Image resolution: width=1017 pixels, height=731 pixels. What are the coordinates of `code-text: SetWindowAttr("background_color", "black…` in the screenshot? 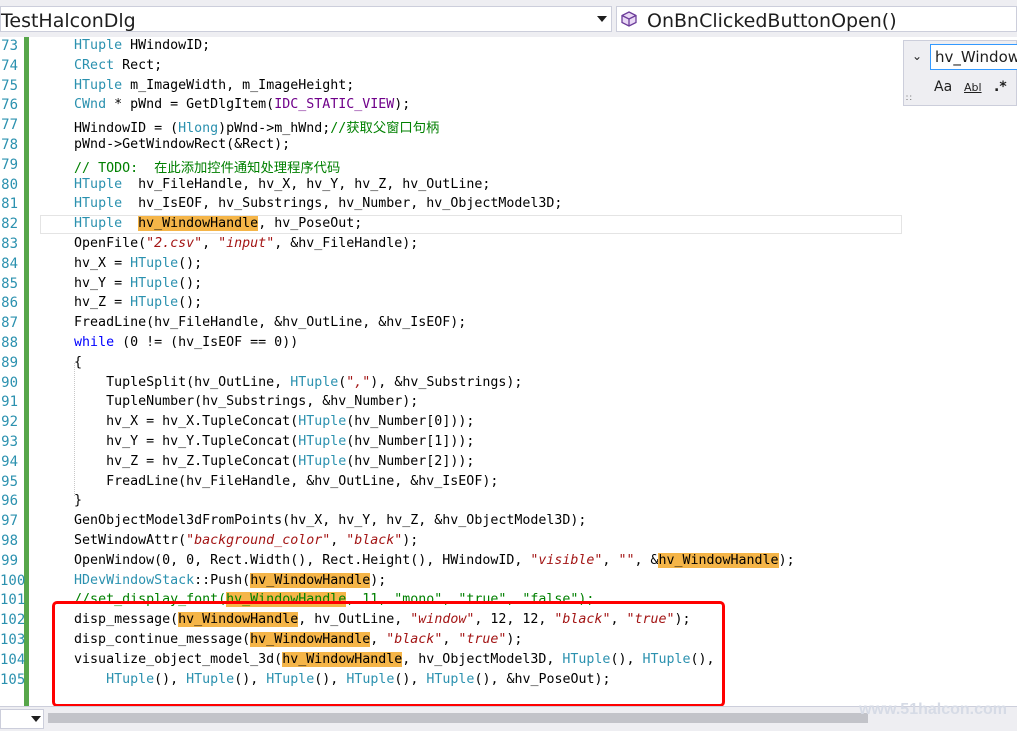 It's located at (214, 540).